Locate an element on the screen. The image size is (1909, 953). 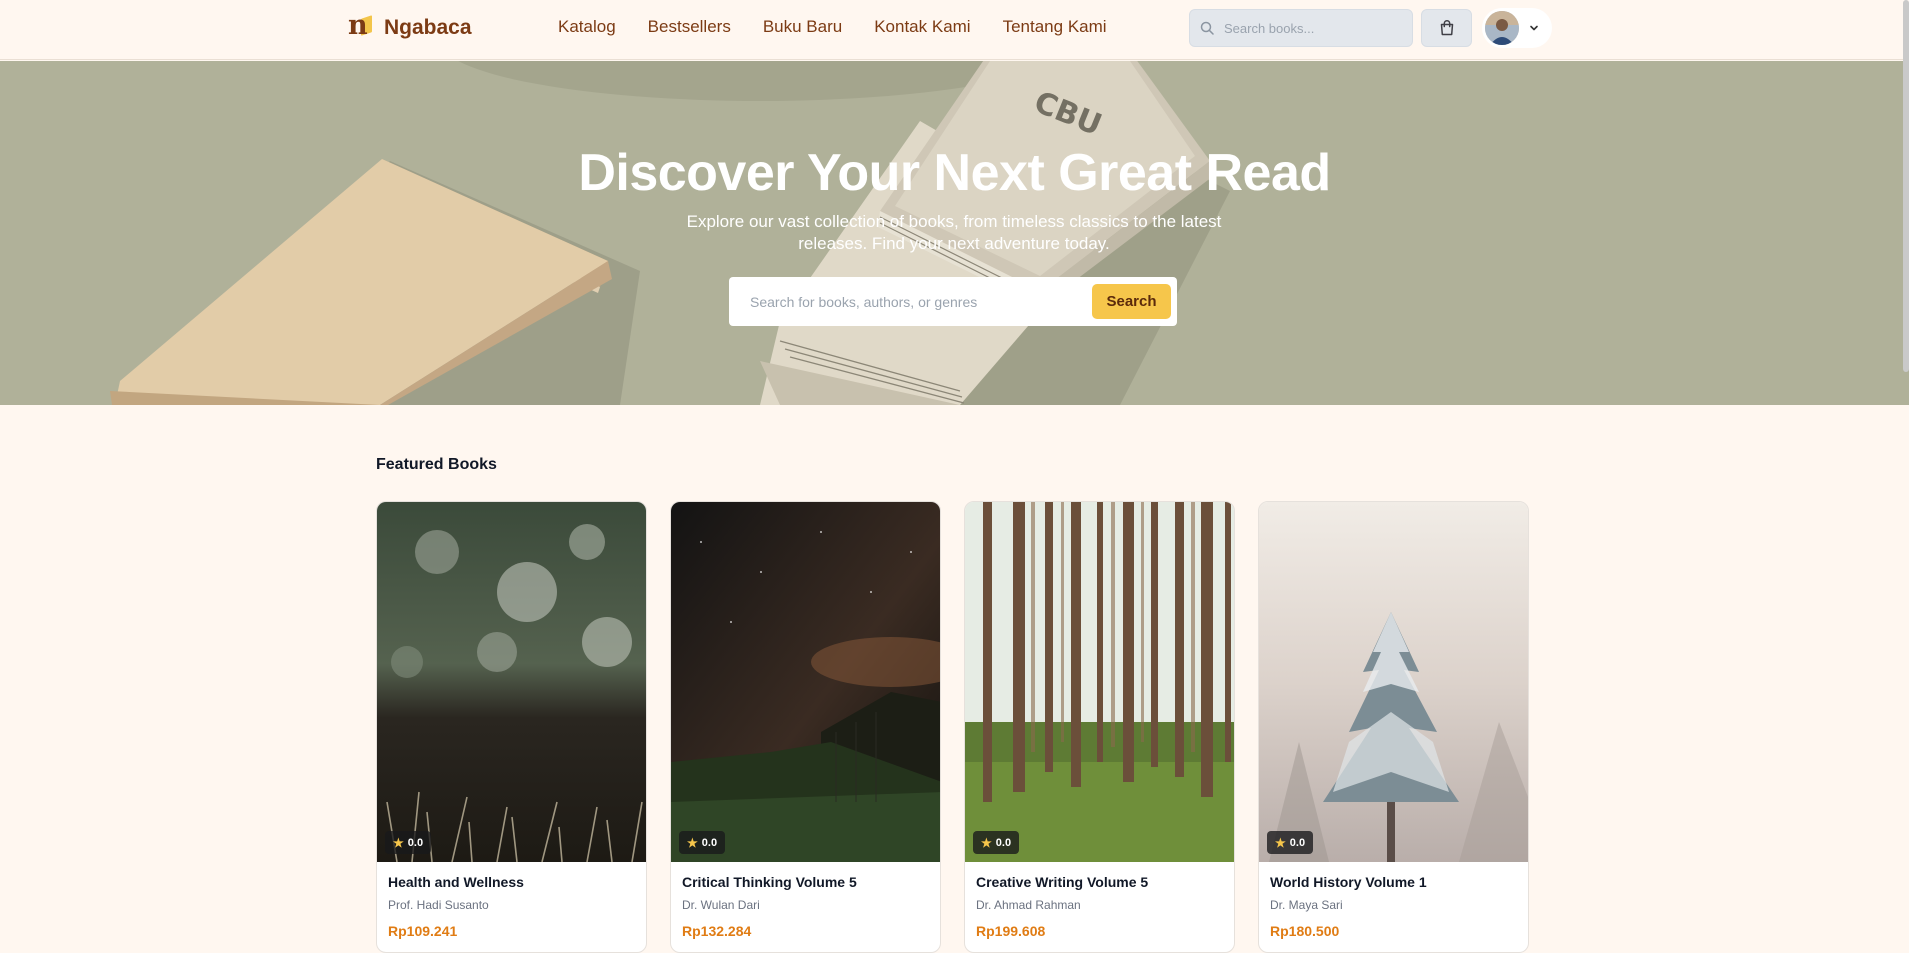
brand-logo: n Ngabaca is located at coordinates (410, 27).